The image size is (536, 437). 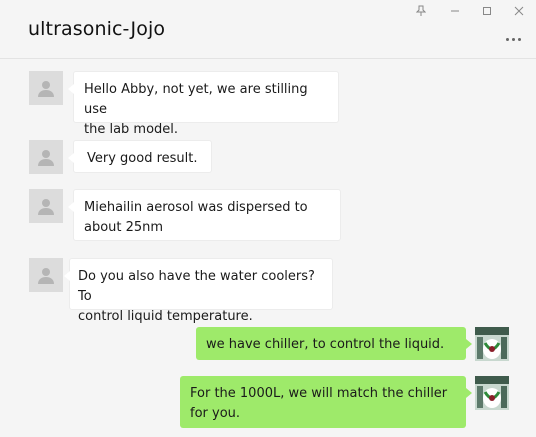 I want to click on more-dots-icon, so click(x=516, y=39).